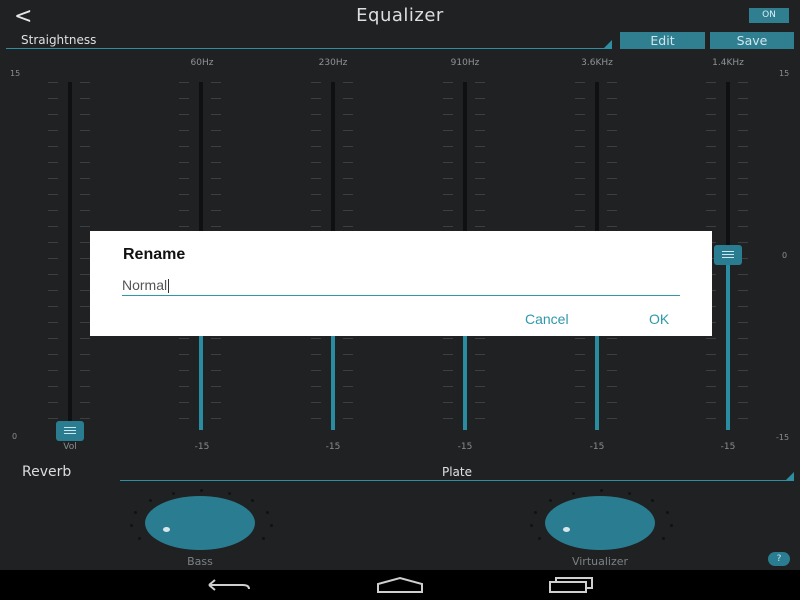 Image resolution: width=800 pixels, height=600 pixels. Describe the element at coordinates (784, 73) in the screenshot. I see `scale-right-top: 15` at that location.